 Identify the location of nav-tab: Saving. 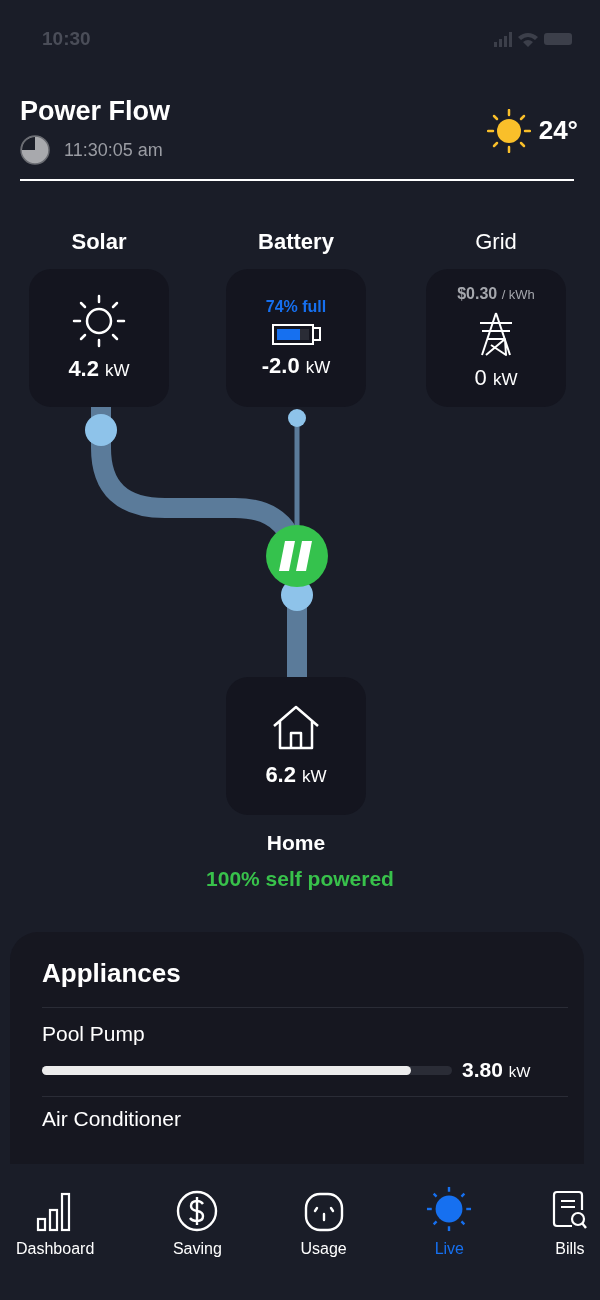
(197, 1222).